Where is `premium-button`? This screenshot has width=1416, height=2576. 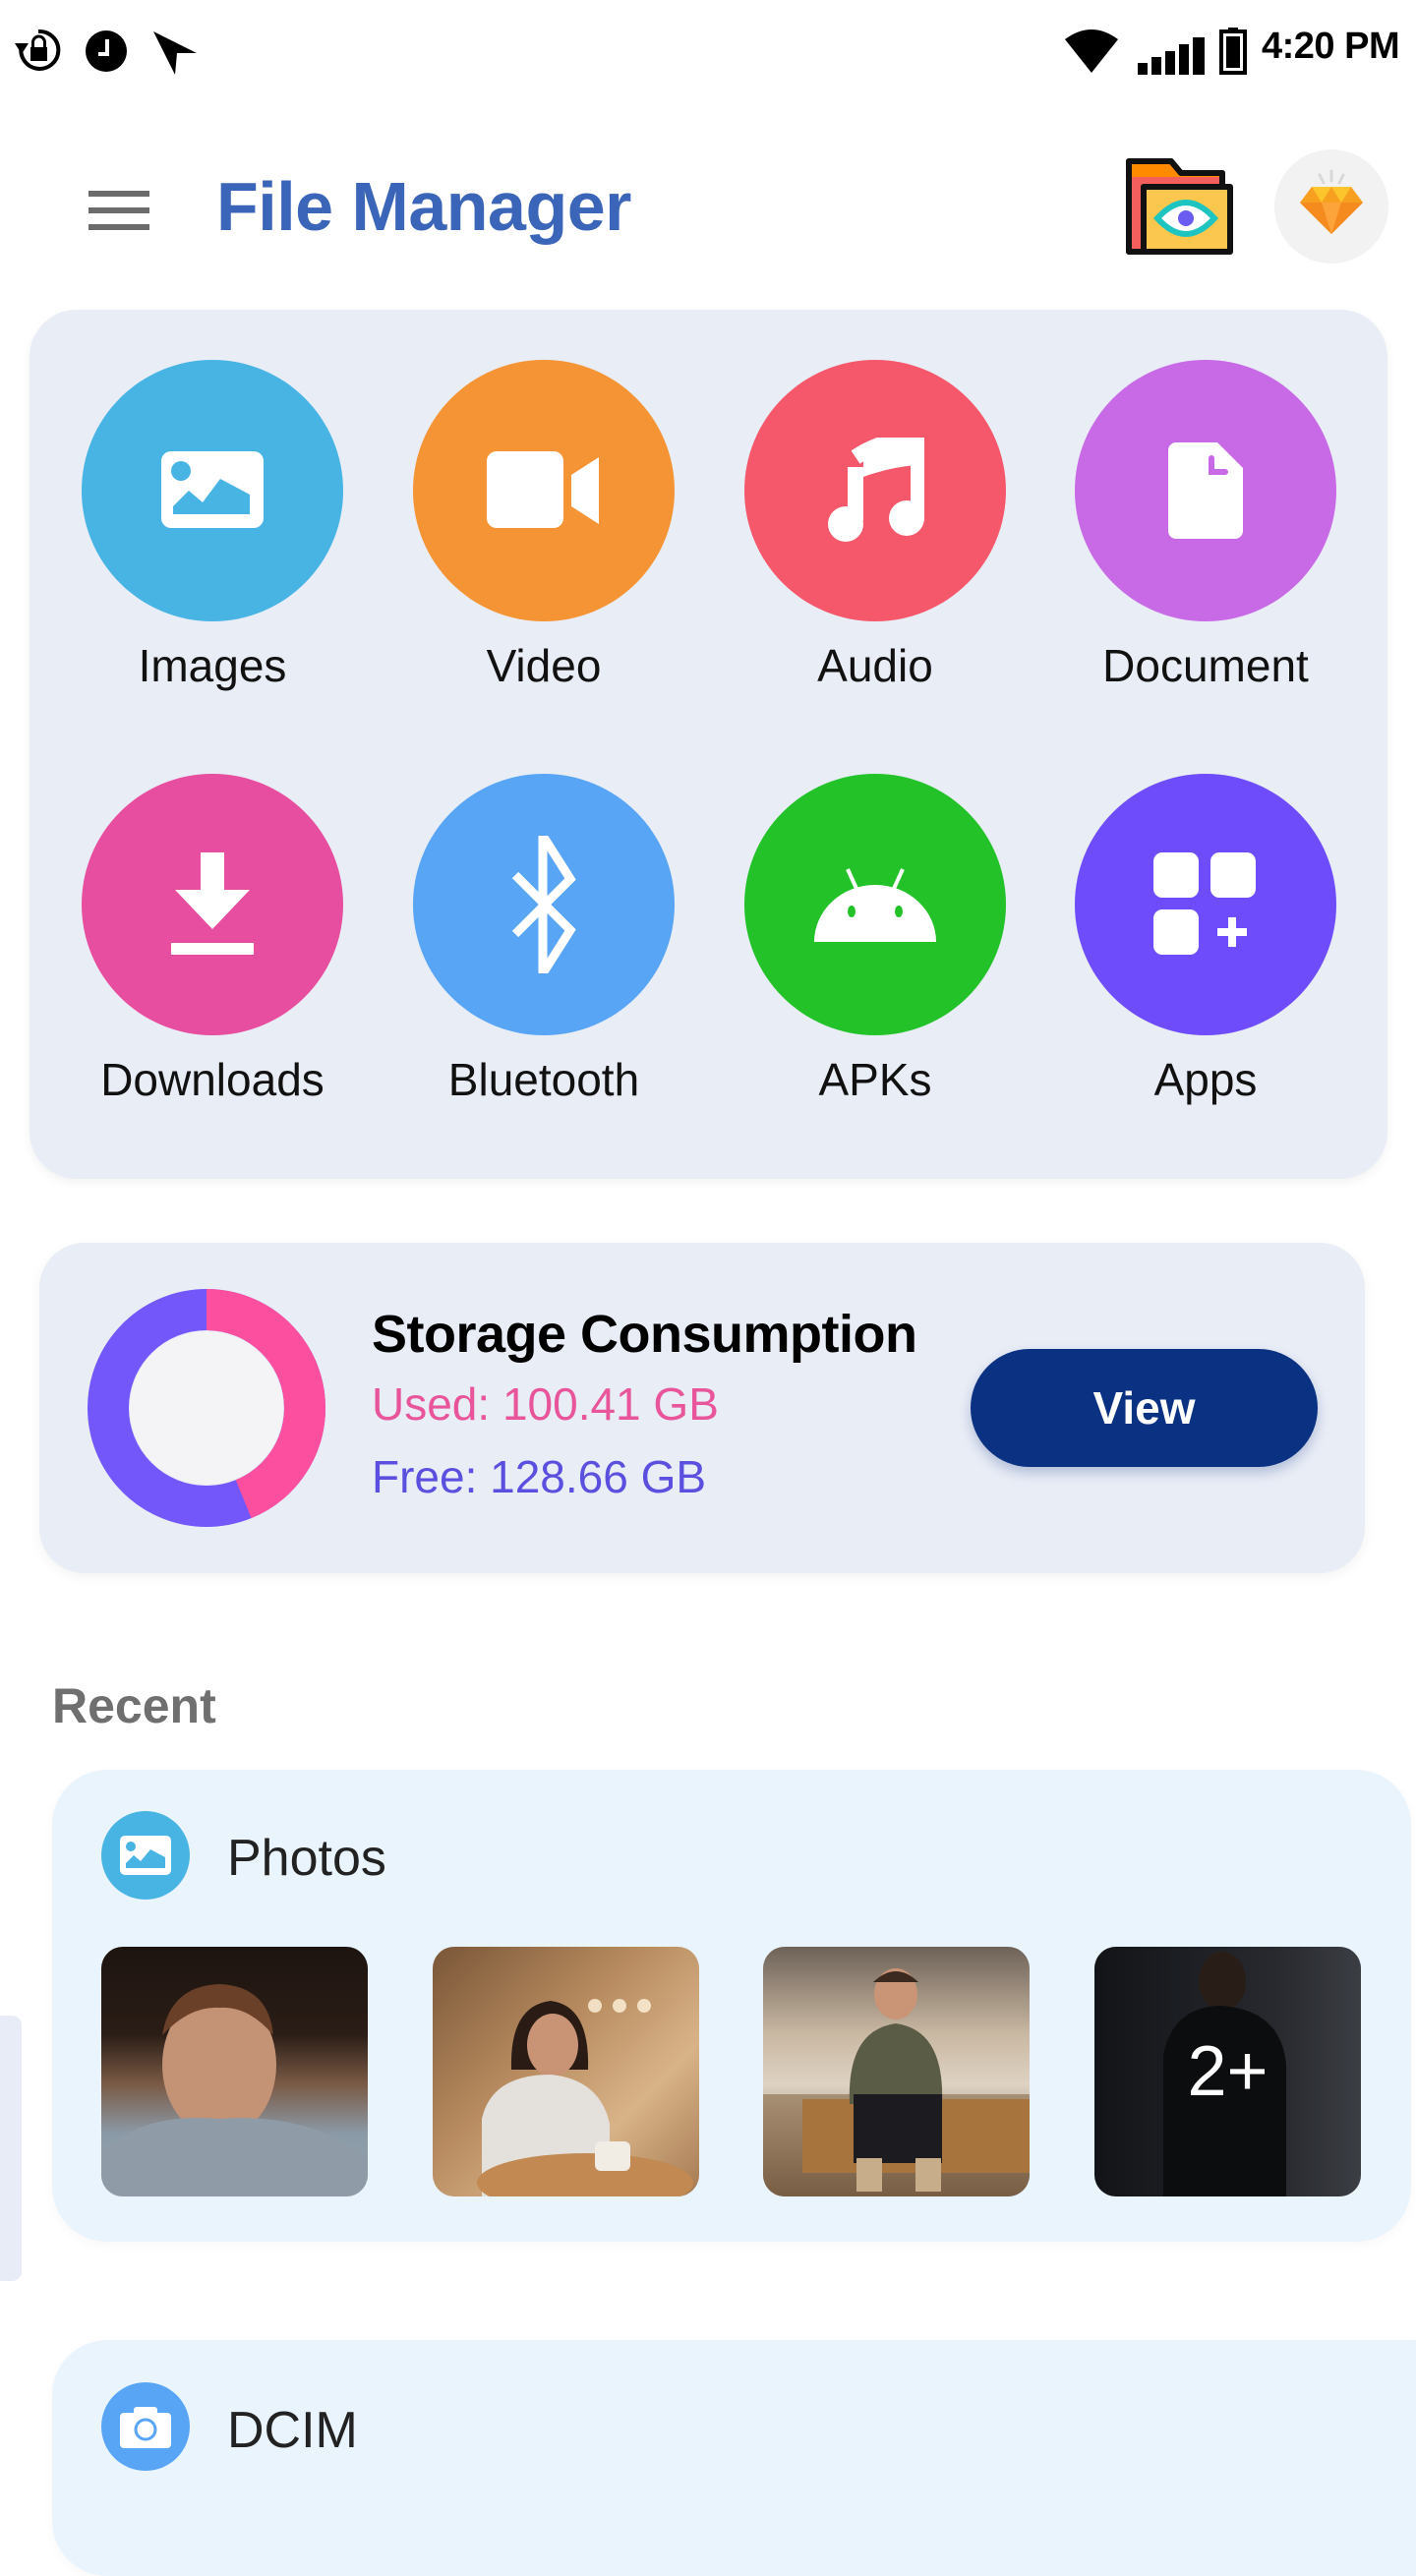
premium-button is located at coordinates (1331, 206).